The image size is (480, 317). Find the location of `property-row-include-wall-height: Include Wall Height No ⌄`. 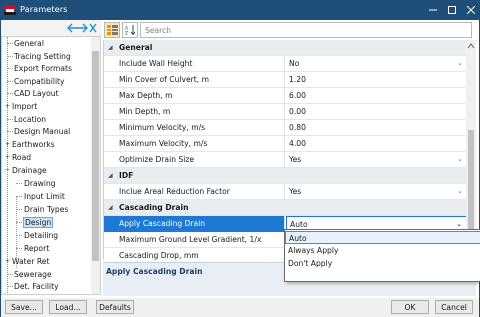

property-row-include-wall-height: Include Wall Height No ⌄ is located at coordinates (285, 64).